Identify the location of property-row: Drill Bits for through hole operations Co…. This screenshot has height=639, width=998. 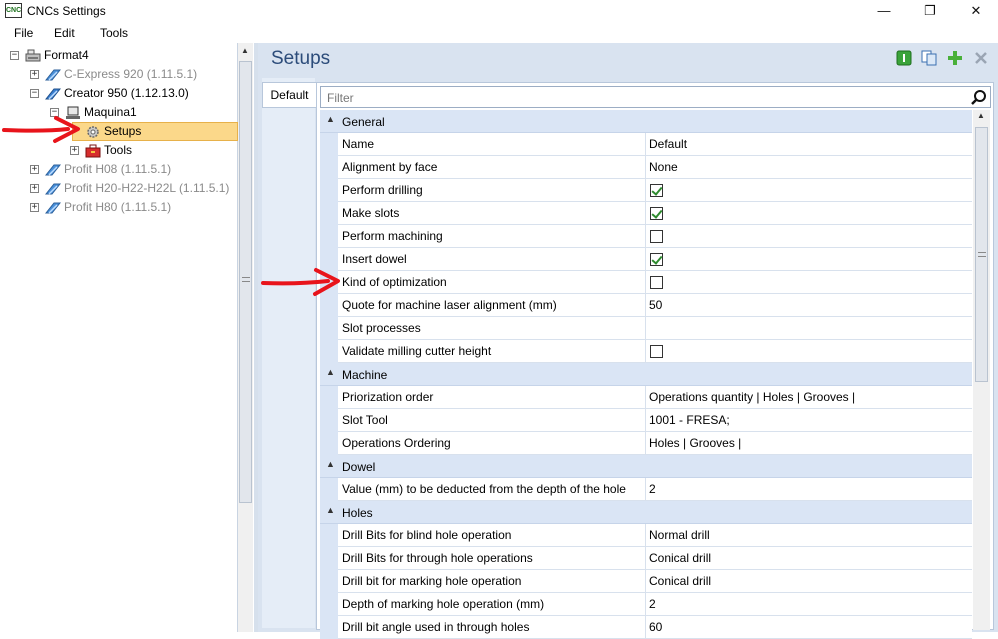
(646, 558).